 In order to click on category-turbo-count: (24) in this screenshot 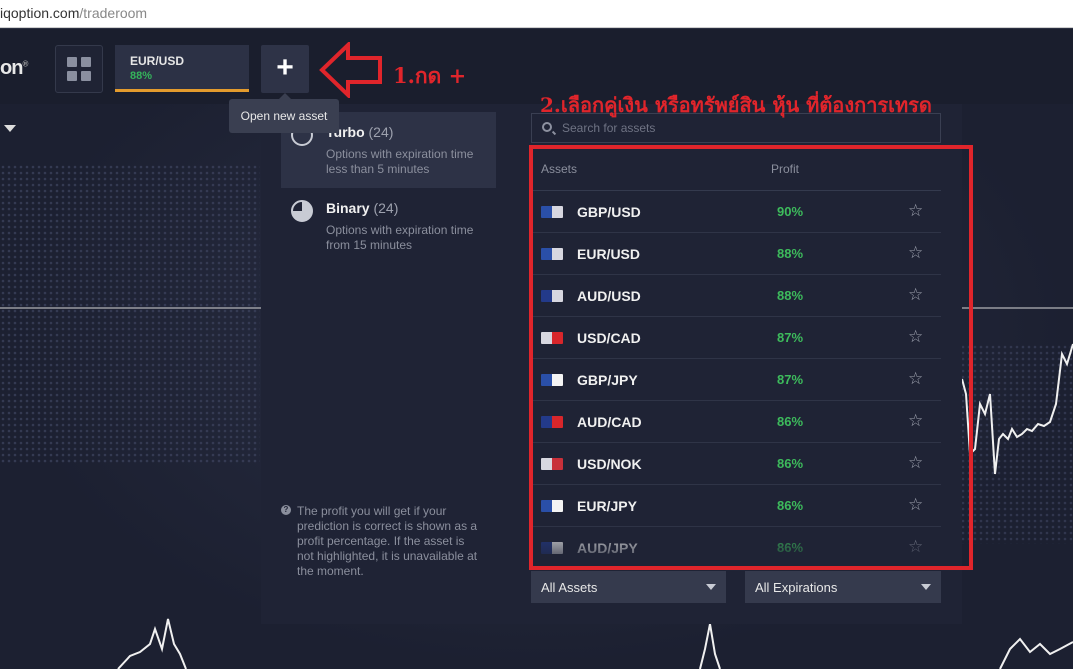, I will do `click(381, 132)`.